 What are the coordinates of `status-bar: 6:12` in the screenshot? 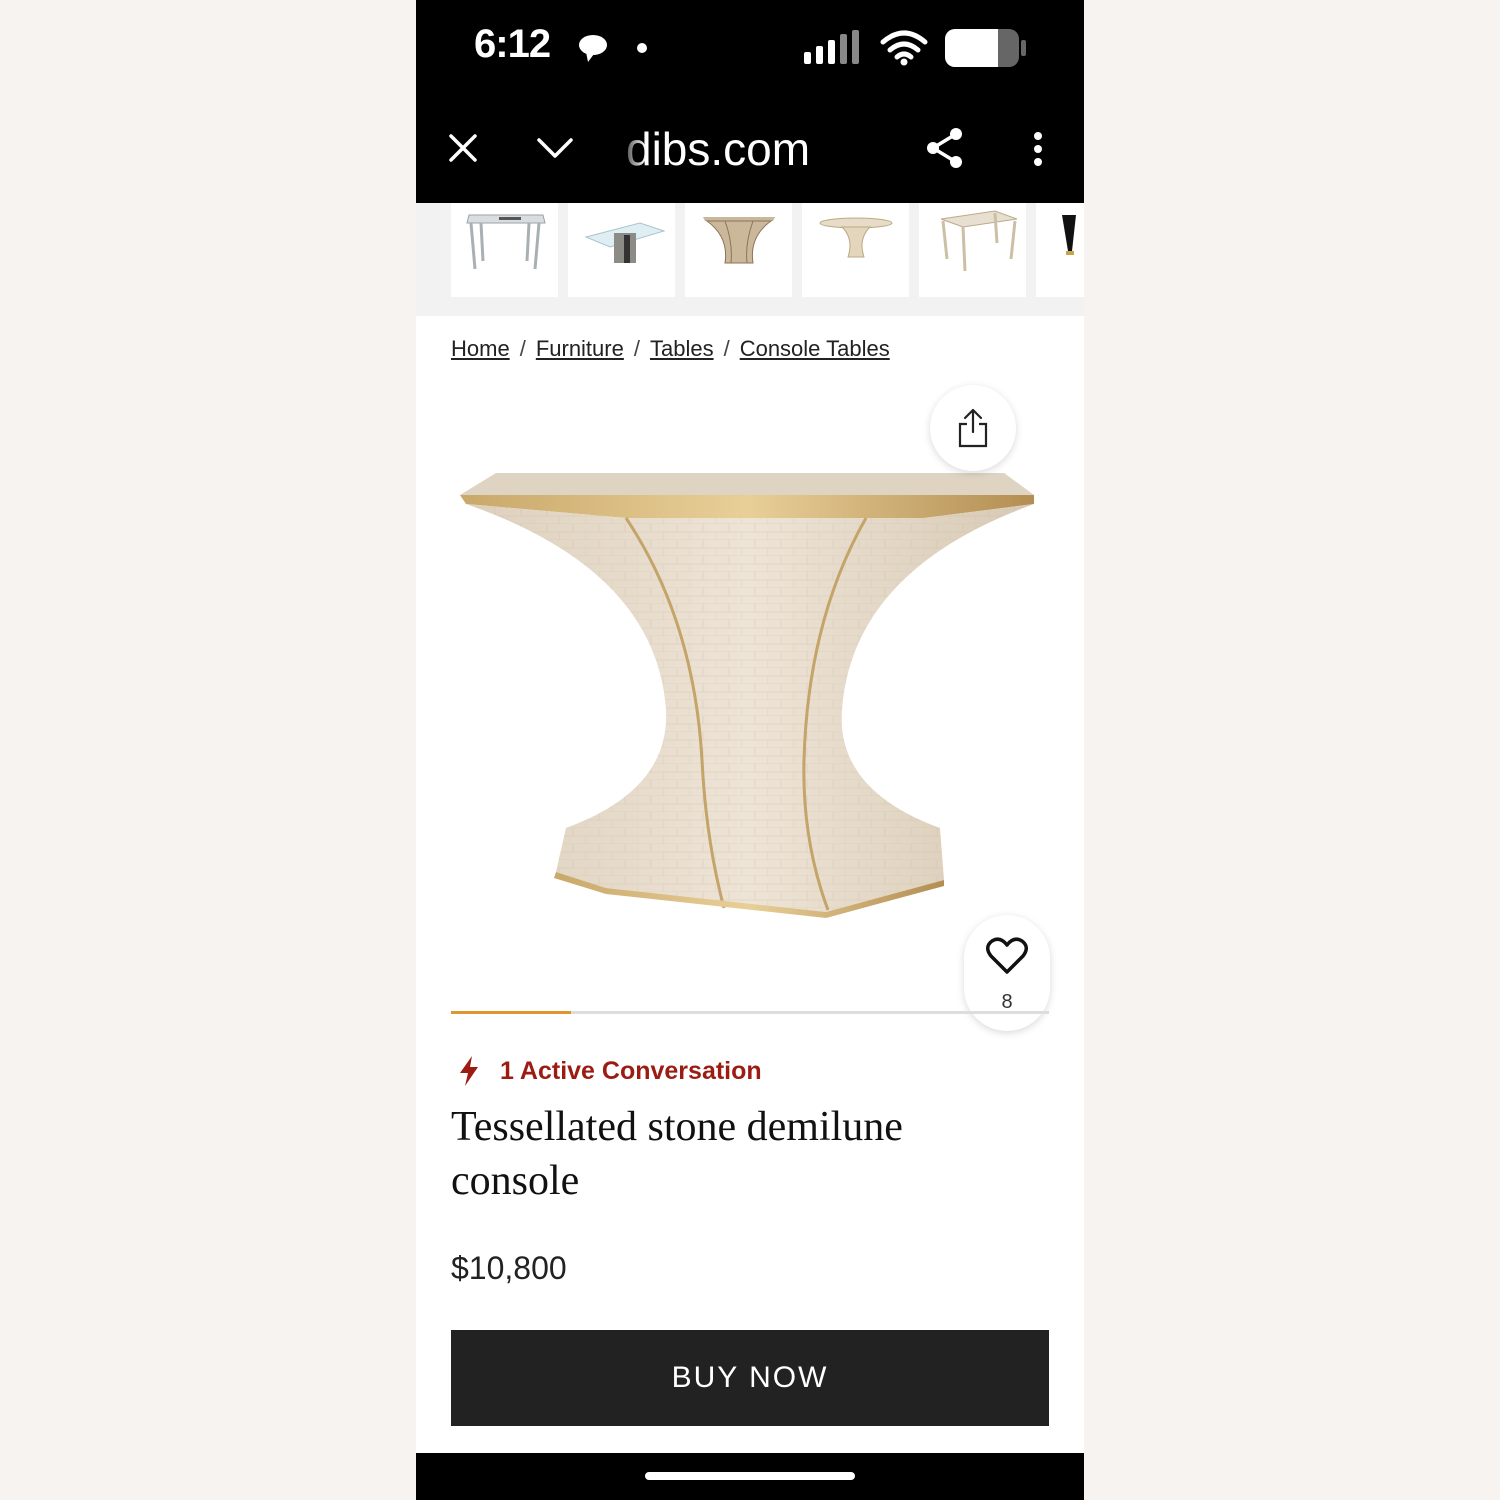 It's located at (750, 50).